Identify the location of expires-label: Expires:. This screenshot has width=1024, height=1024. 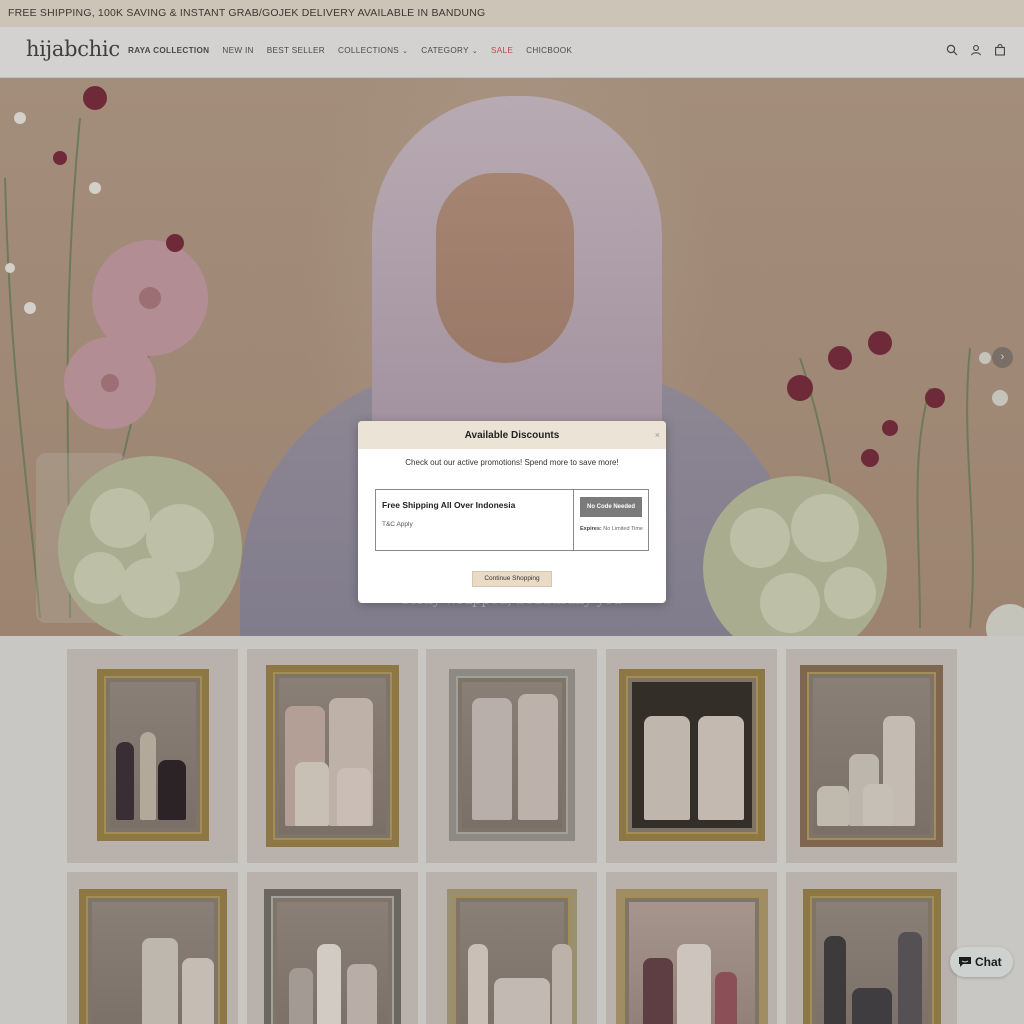
(591, 529).